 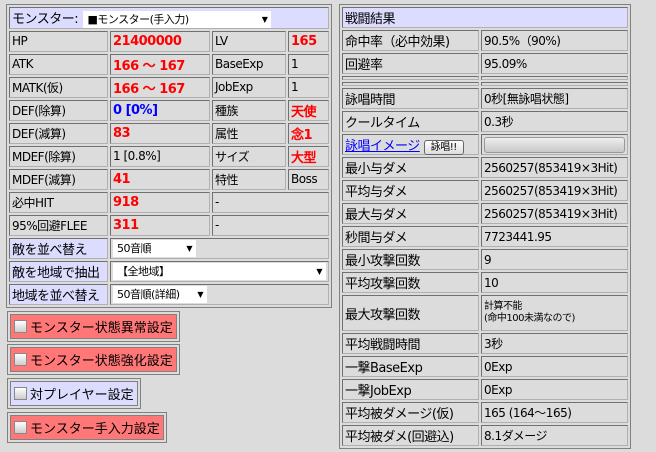 What do you see at coordinates (154, 248) in the screenshot?
I see `sort-enemy-select: 50音順 ▼` at bounding box center [154, 248].